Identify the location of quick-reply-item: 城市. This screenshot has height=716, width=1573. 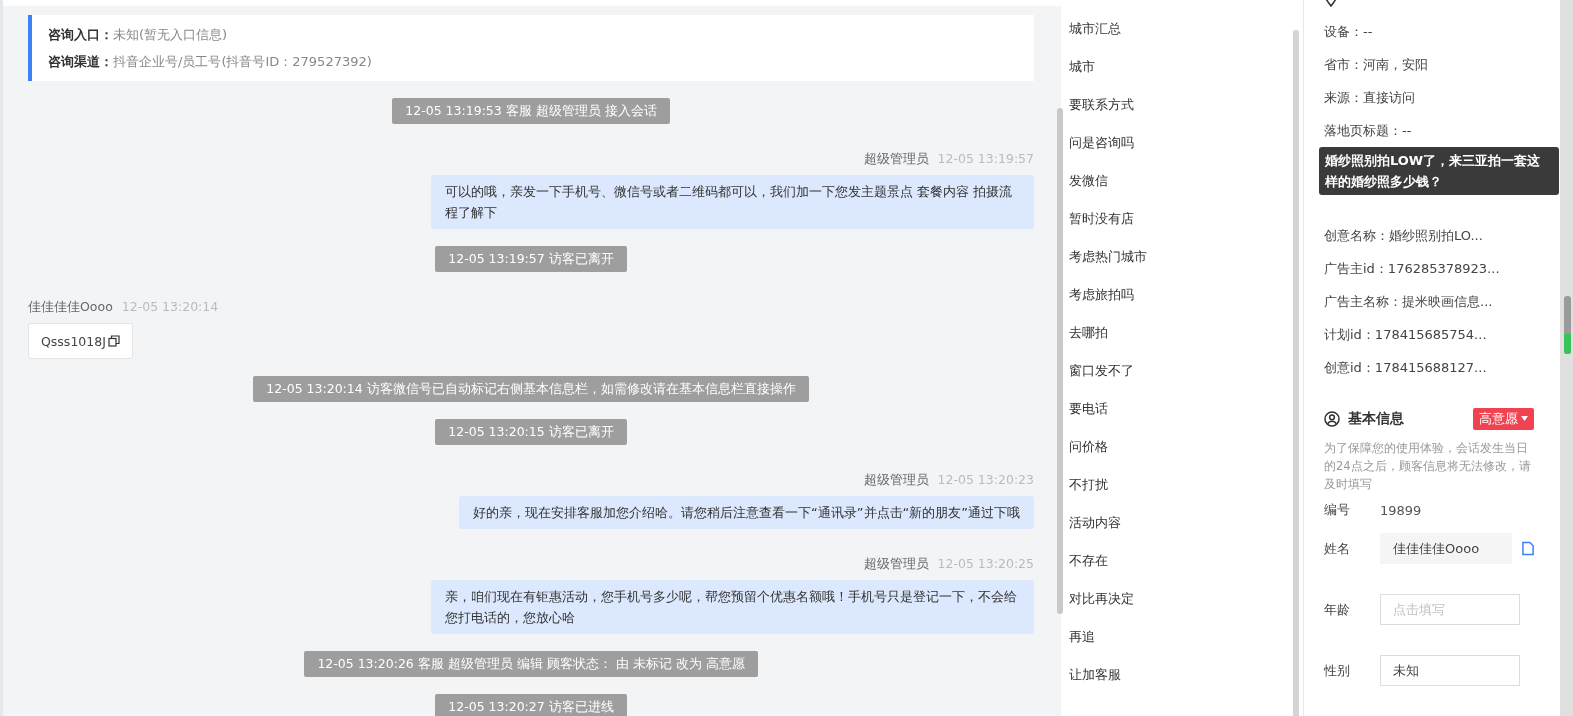
(1185, 66).